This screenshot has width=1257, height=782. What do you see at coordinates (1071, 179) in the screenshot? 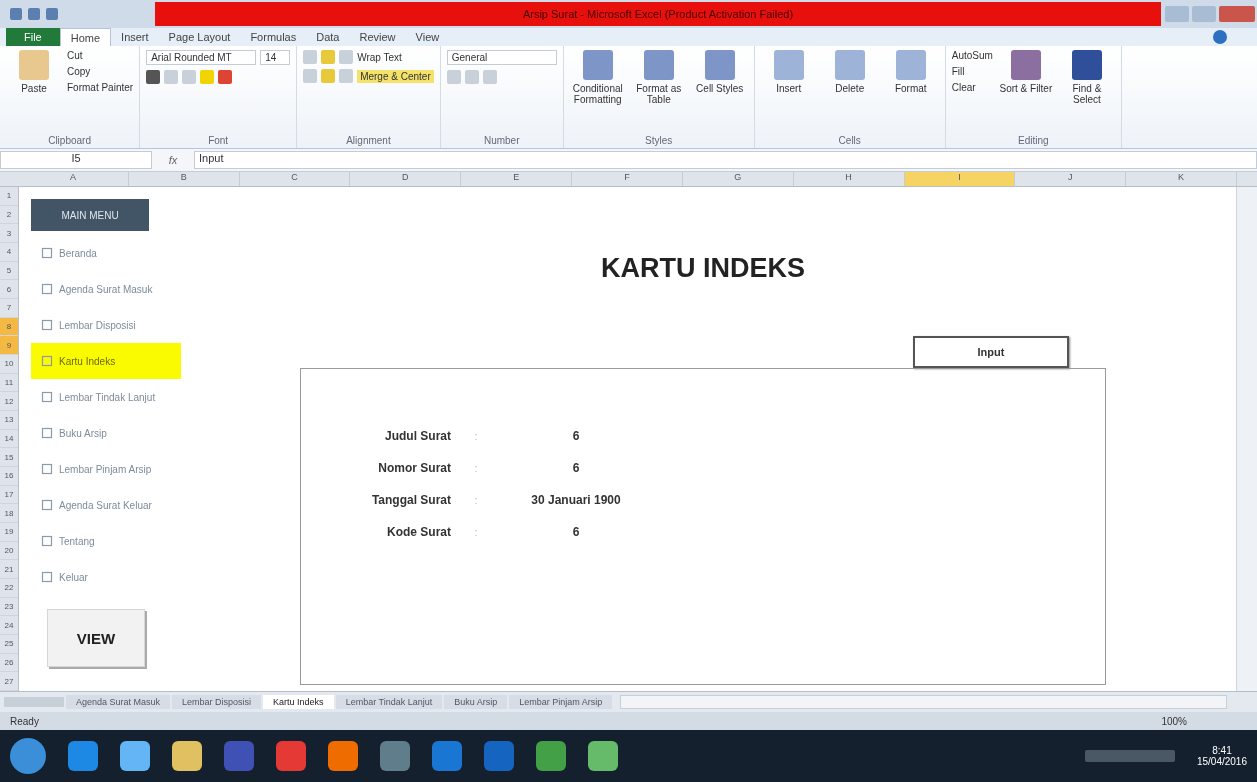
I see `column-header: J` at bounding box center [1071, 179].